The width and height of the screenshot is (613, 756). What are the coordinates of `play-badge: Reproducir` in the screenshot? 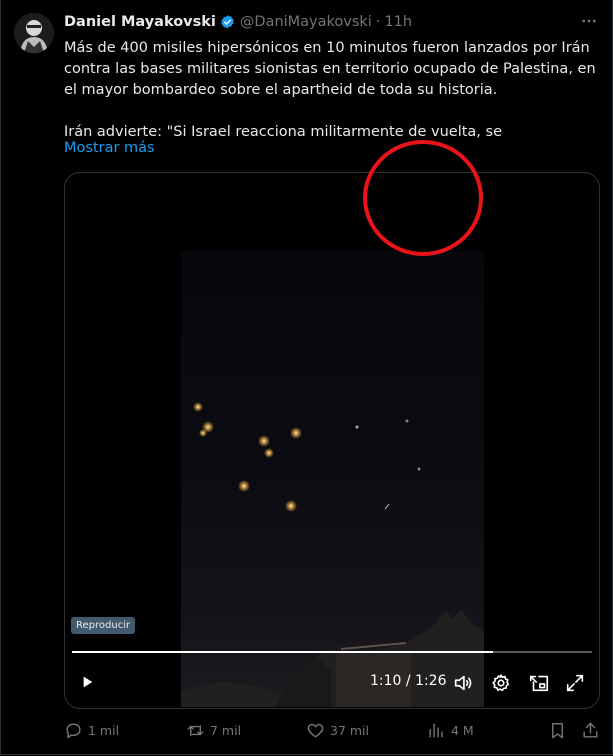 It's located at (103, 625).